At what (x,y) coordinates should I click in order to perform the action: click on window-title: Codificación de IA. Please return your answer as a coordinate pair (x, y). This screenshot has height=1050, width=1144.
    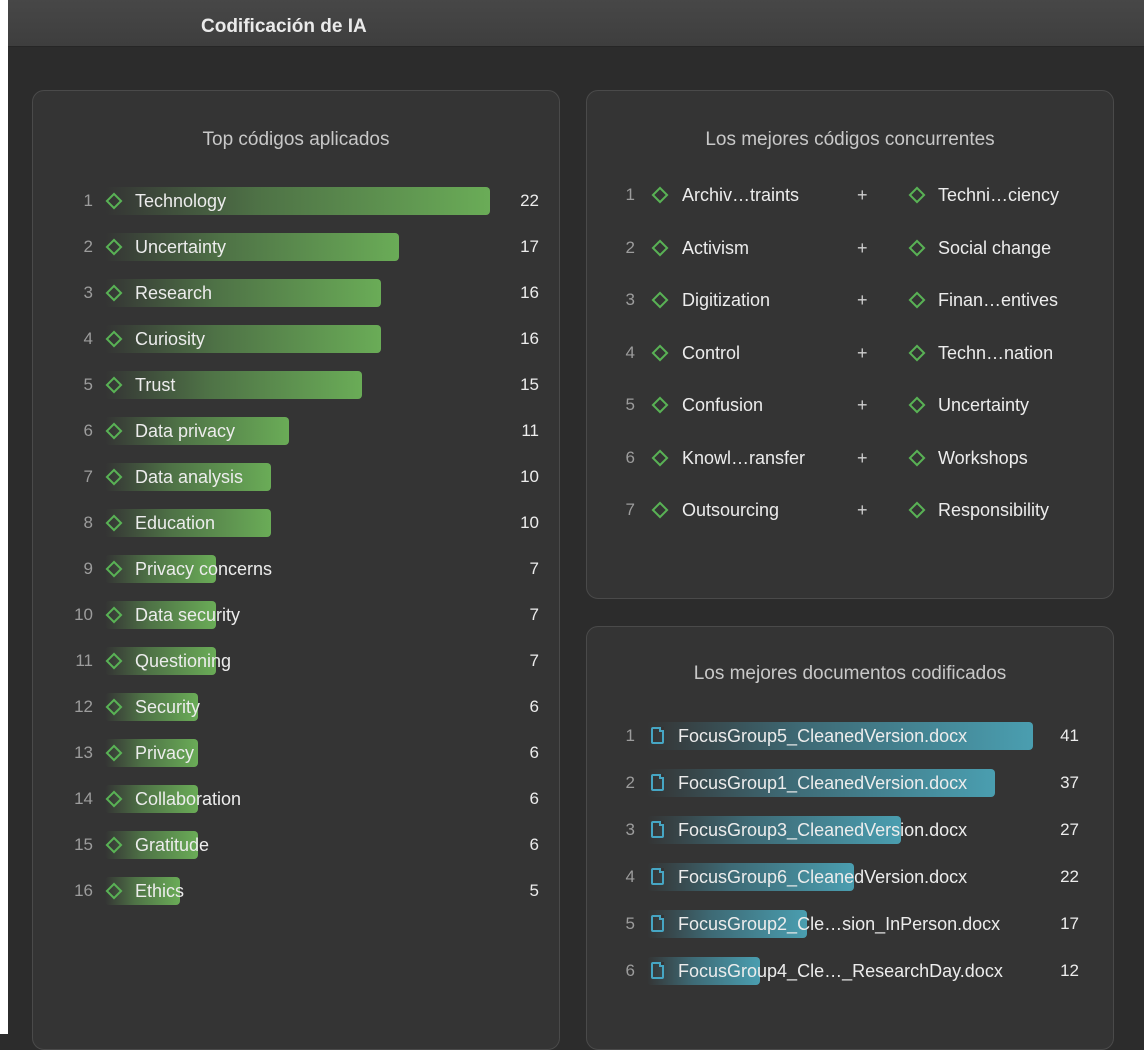
    Looking at the image, I should click on (284, 26).